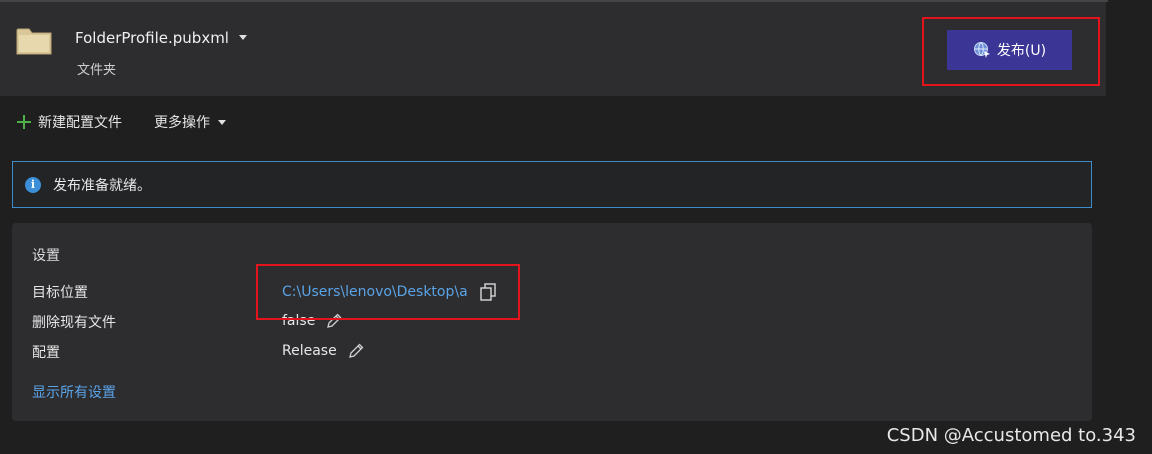 The width and height of the screenshot is (1152, 454). Describe the element at coordinates (46, 353) in the screenshot. I see `configuration-label: 配置` at that location.